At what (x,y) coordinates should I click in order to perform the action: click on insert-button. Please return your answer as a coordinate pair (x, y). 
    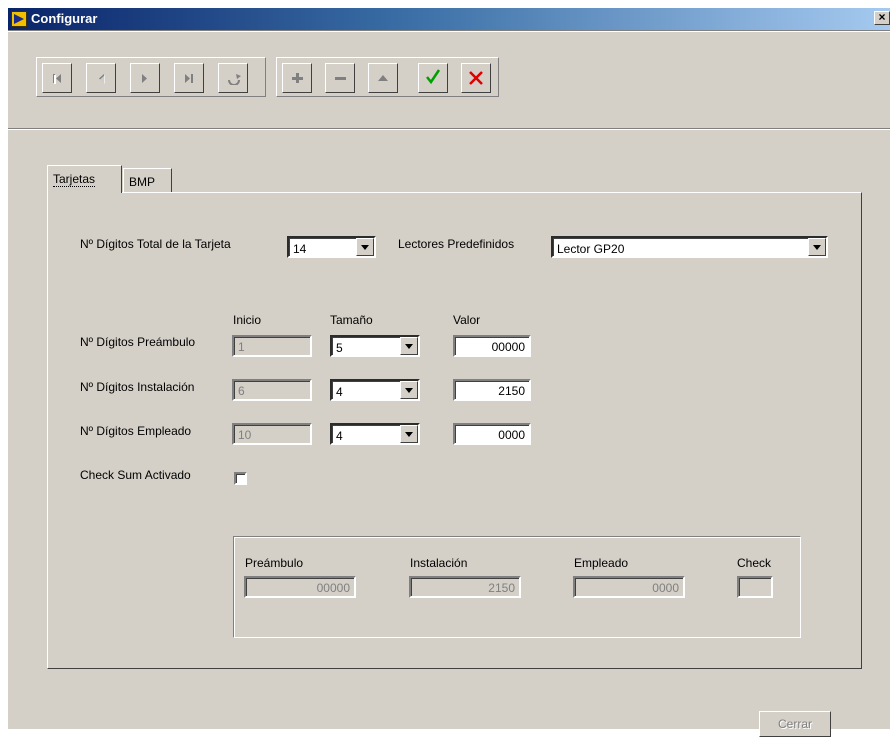
    Looking at the image, I should click on (297, 78).